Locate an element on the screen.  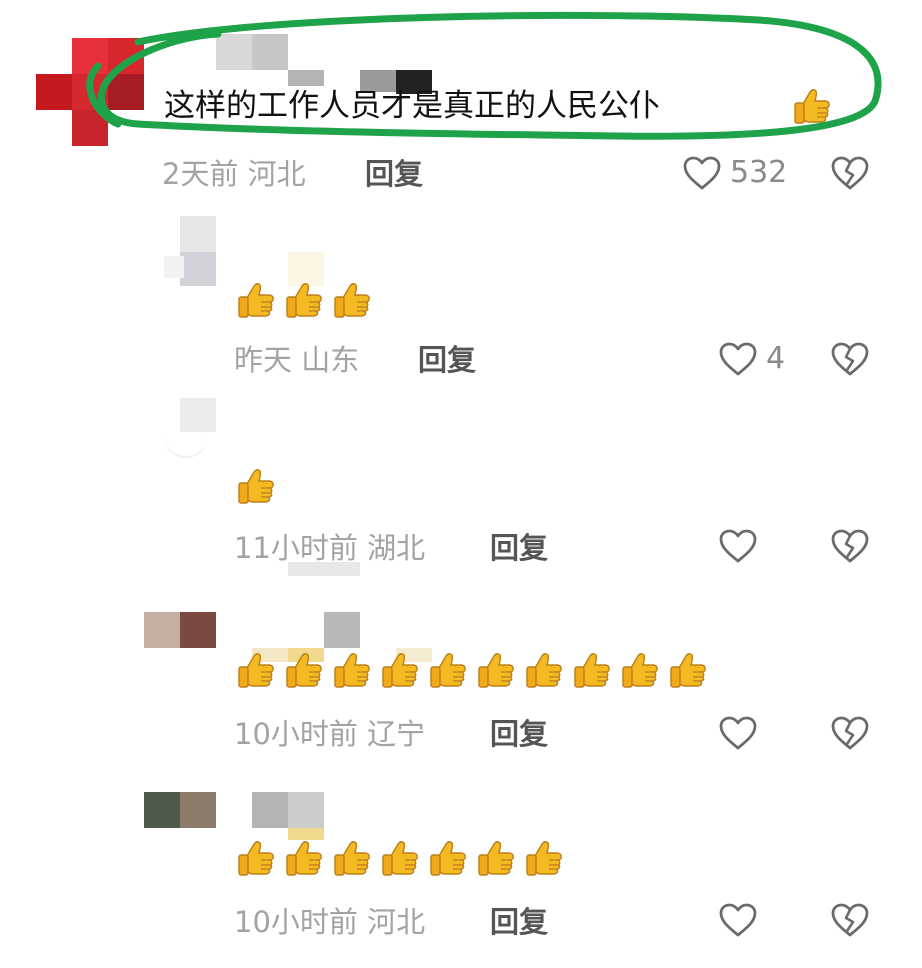
comment-time: 2天前 is located at coordinates (200, 174).